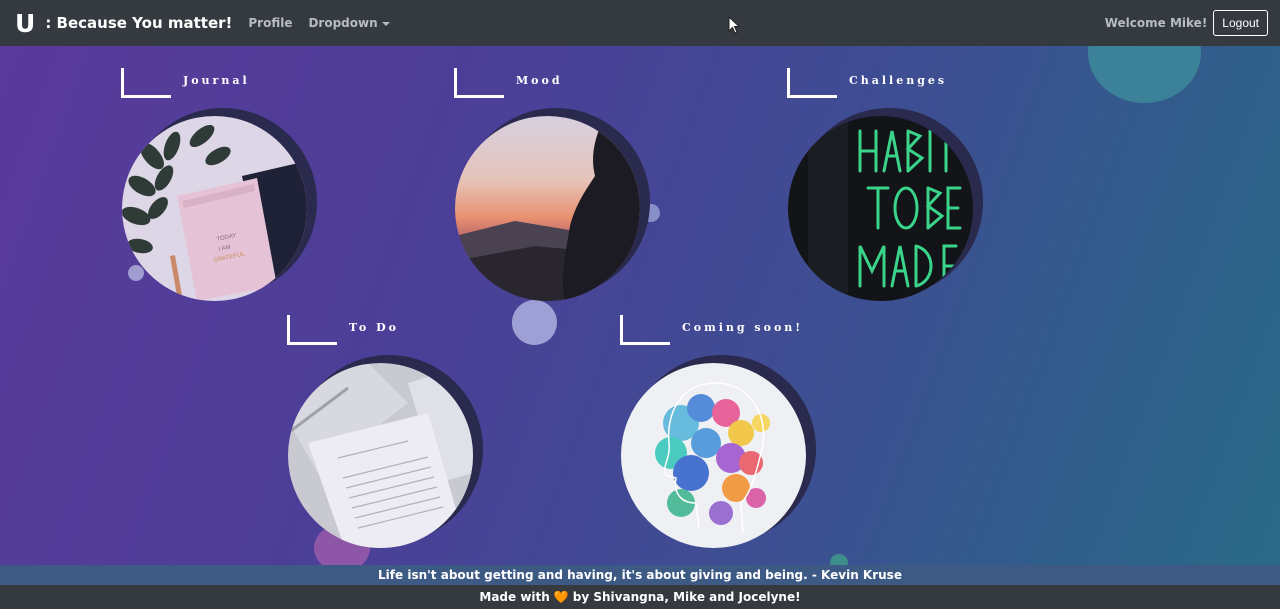 Image resolution: width=1280 pixels, height=609 pixels. I want to click on card-title: Challenges, so click(898, 80).